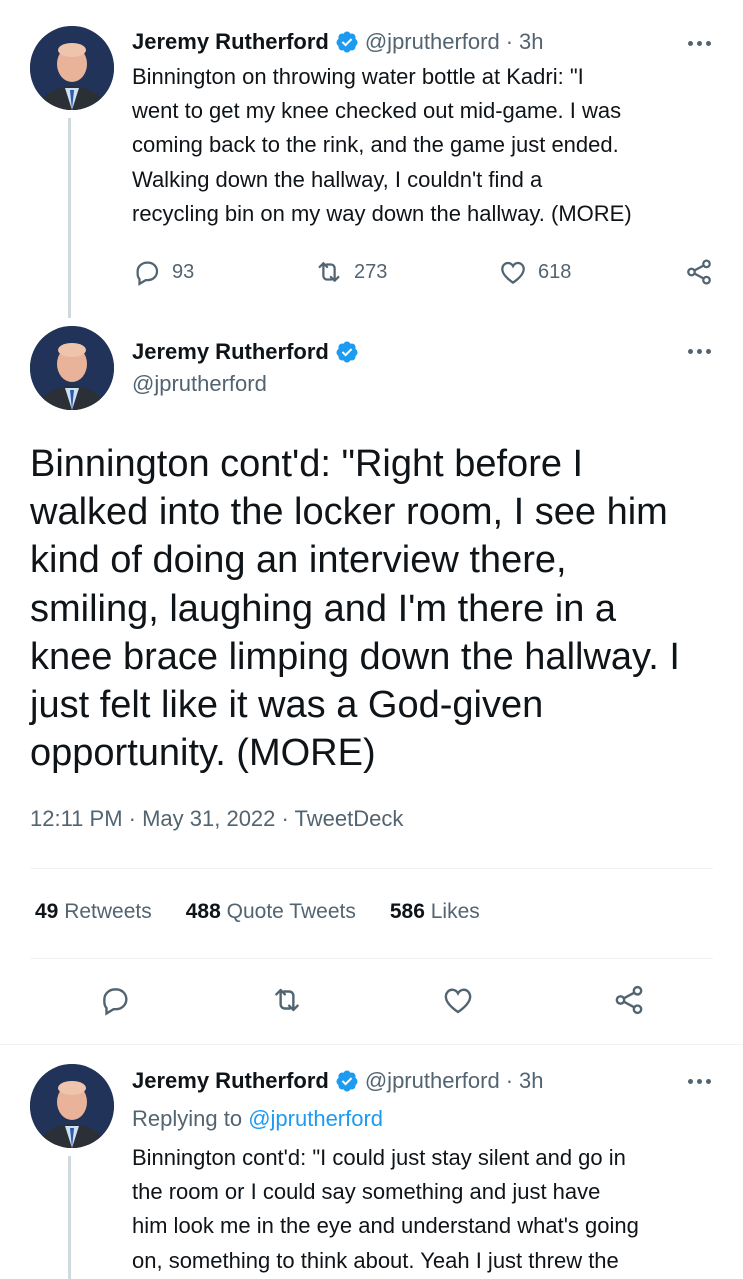 Image resolution: width=743 pixels, height=1279 pixels. Describe the element at coordinates (183, 271) in the screenshot. I see `reply-count: 93` at that location.